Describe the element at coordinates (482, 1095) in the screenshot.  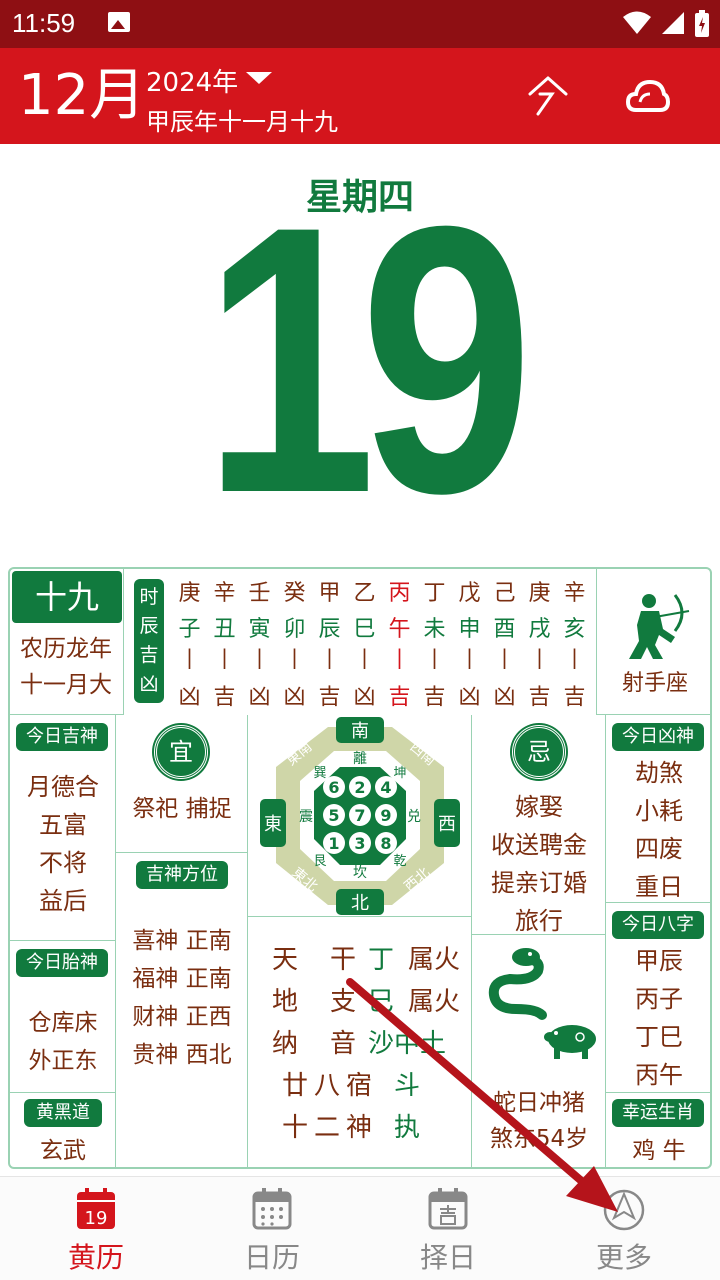
I see `annotation-arrow` at that location.